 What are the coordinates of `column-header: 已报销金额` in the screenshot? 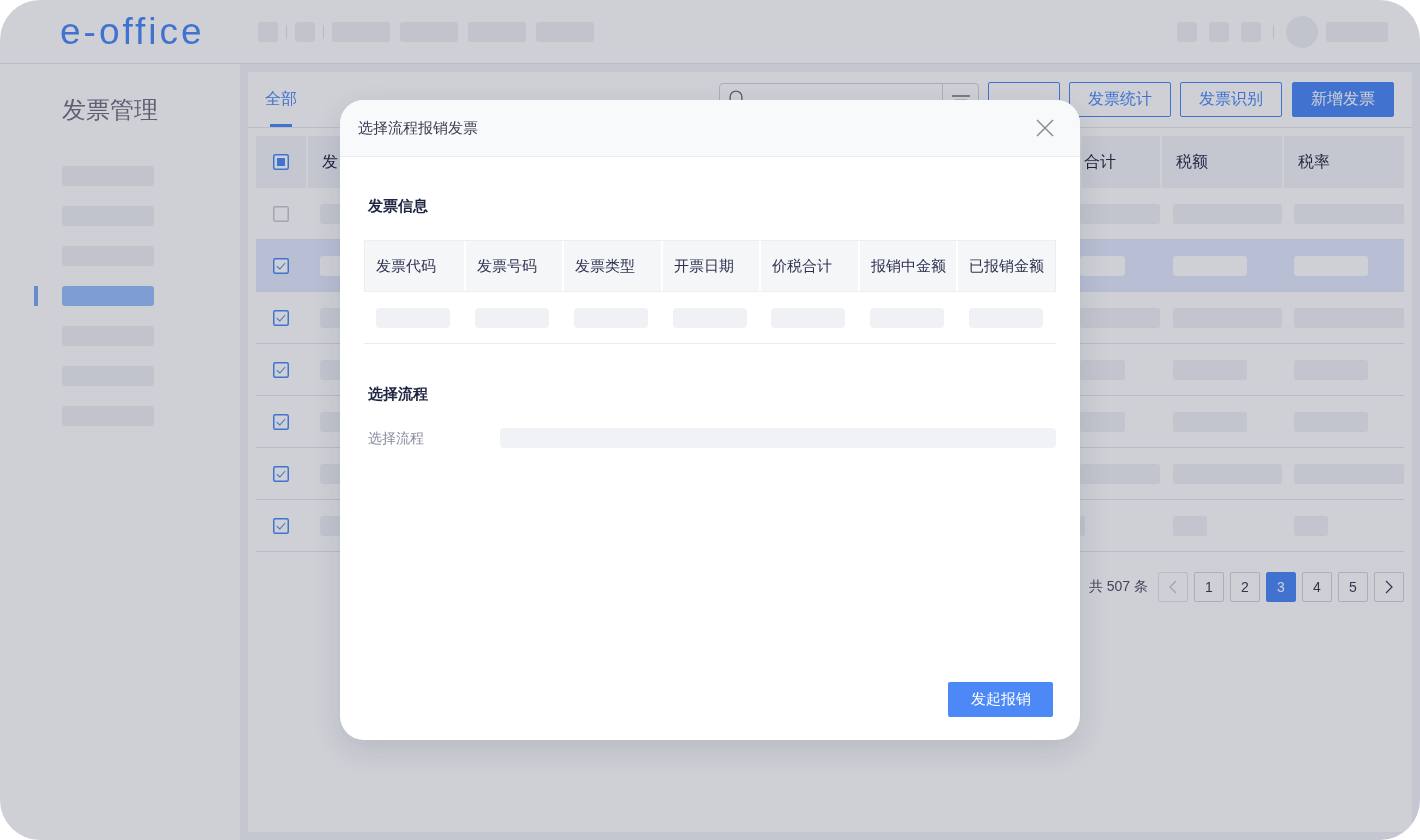 It's located at (1007, 266).